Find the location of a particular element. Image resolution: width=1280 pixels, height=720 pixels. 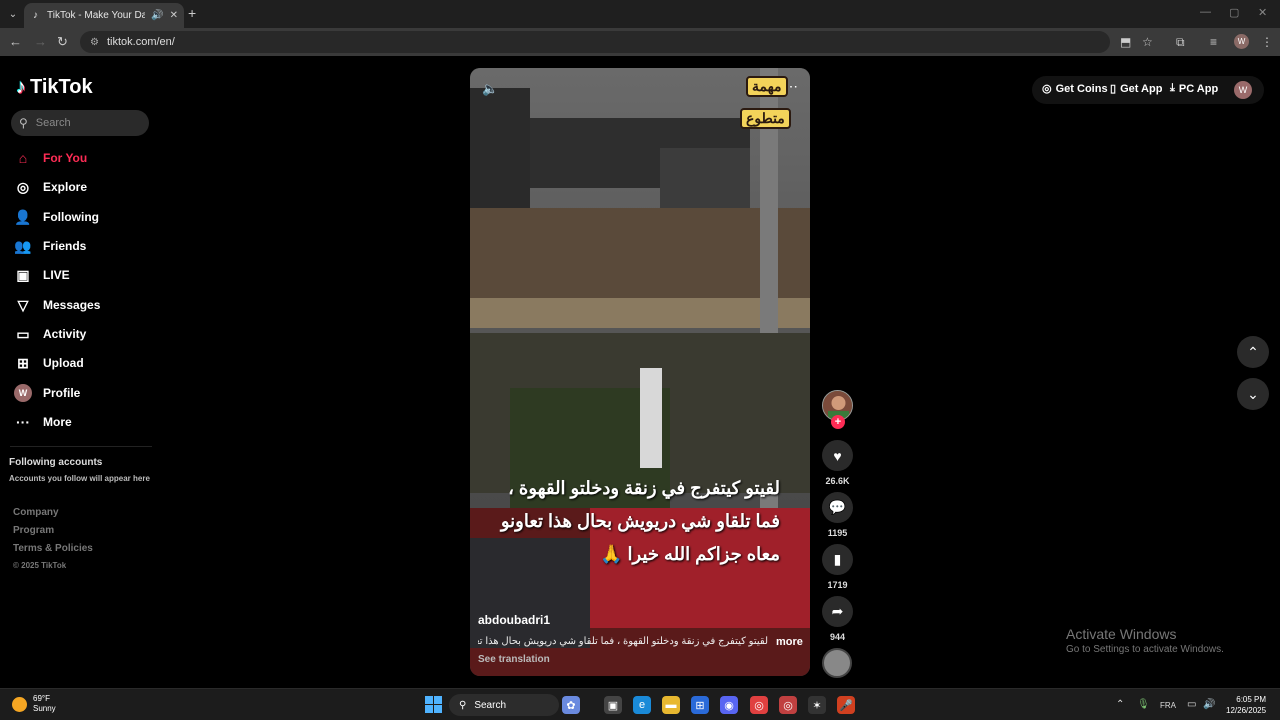

new-tab-button: + is located at coordinates (192, 13).